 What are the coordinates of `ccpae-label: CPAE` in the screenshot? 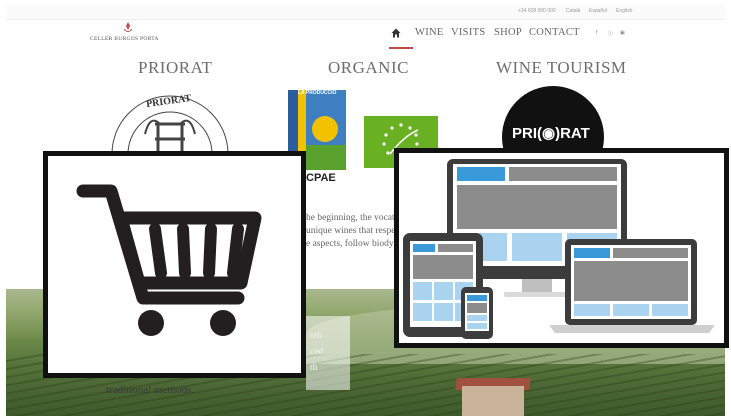 It's located at (321, 178).